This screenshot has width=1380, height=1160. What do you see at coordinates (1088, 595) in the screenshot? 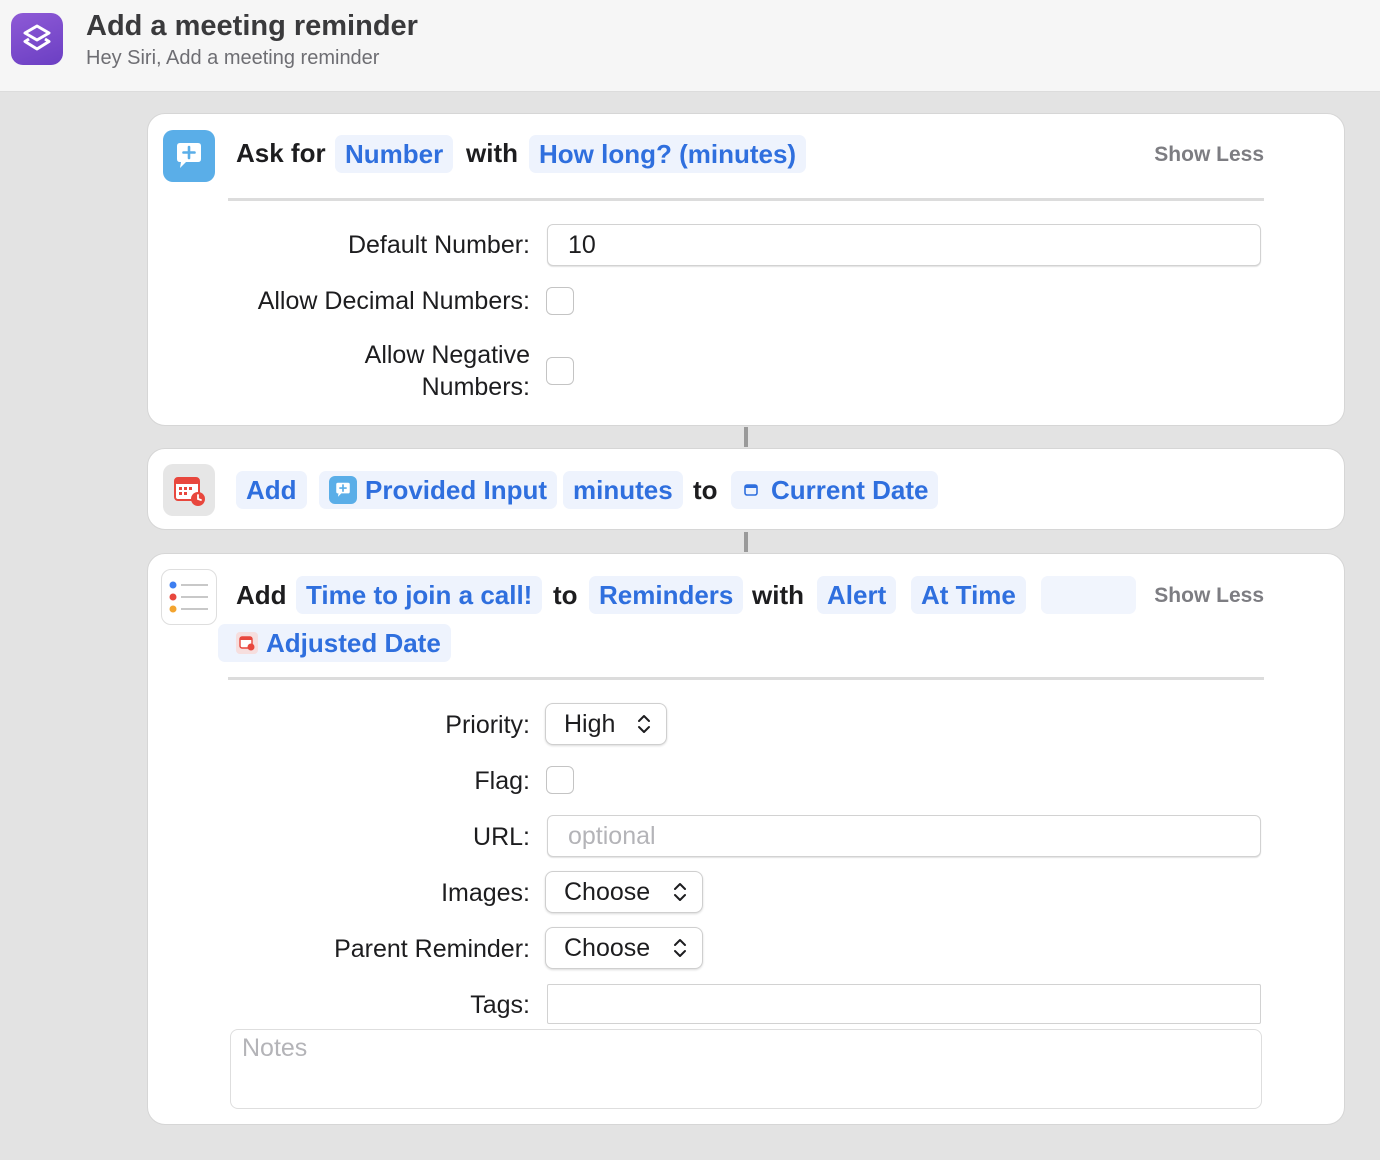
I see `empty-token` at bounding box center [1088, 595].